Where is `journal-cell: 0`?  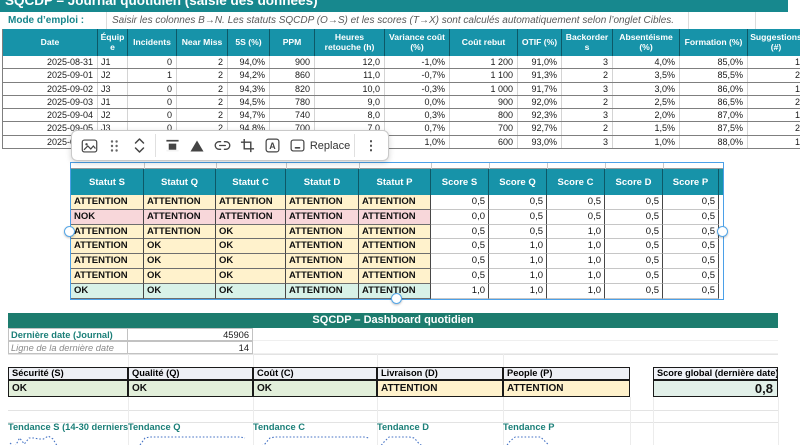
journal-cell: 0 is located at coordinates (152, 115).